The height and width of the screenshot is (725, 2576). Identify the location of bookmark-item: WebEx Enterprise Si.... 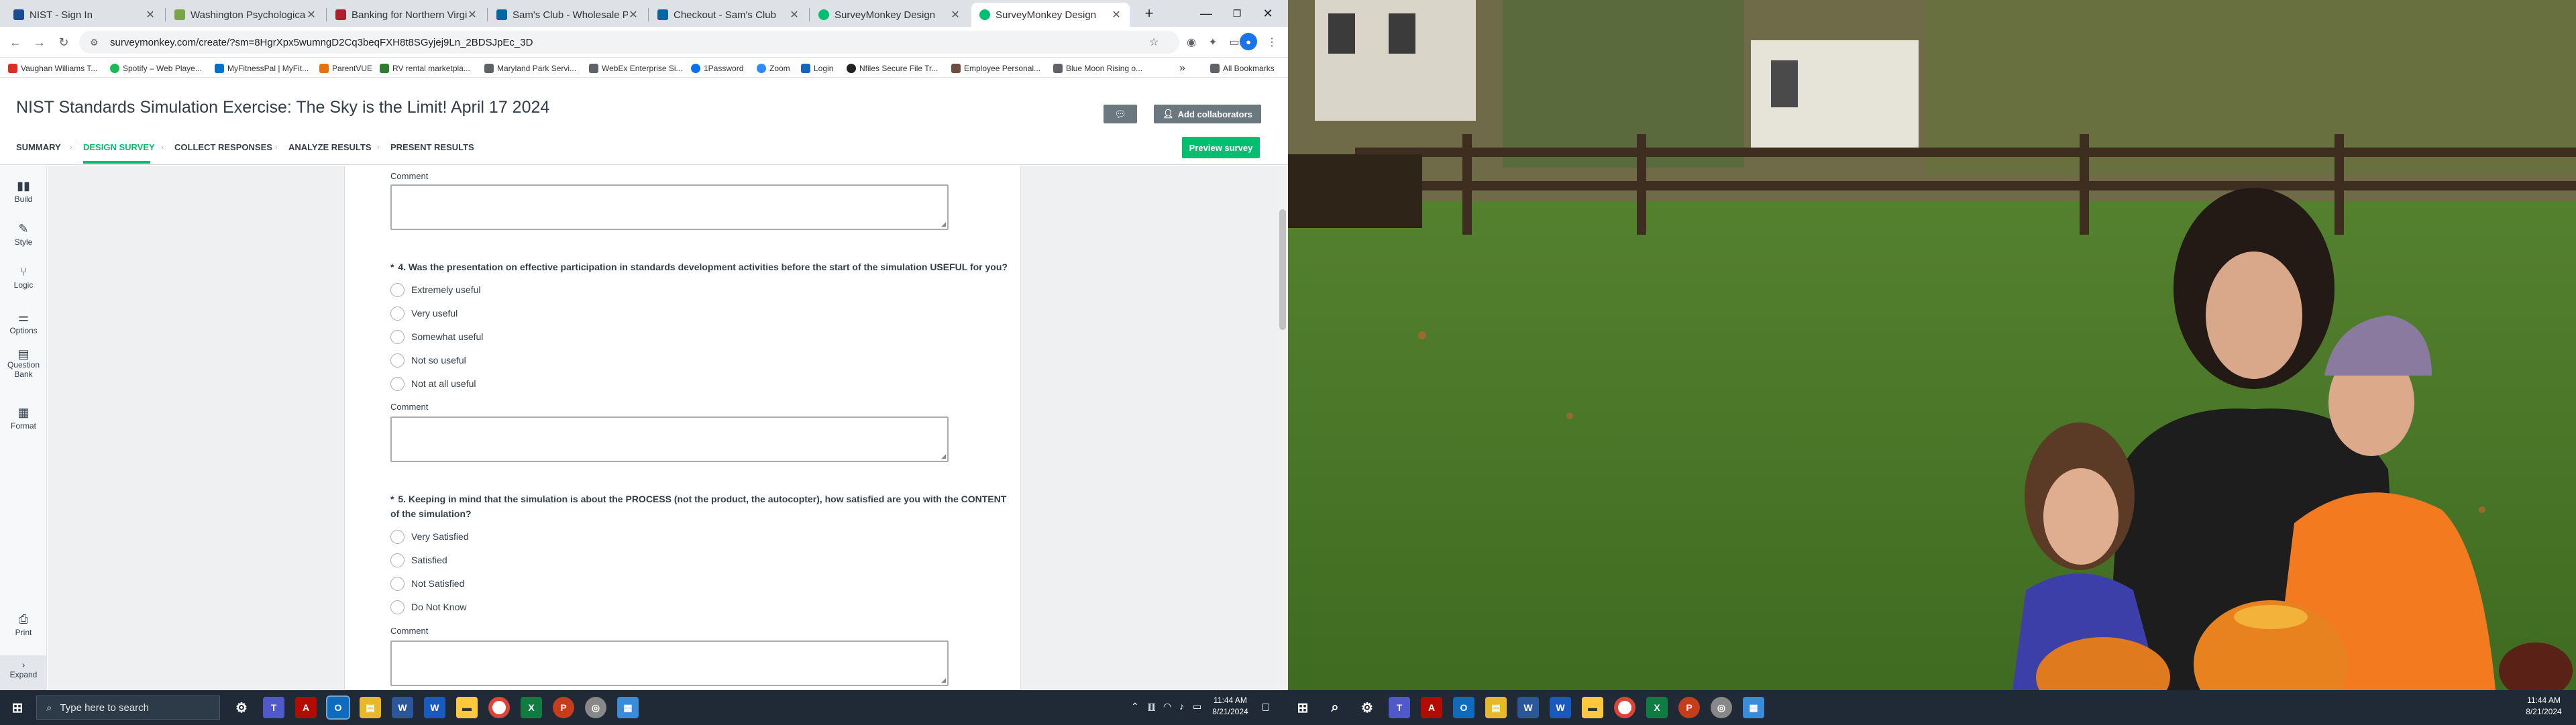
(636, 68).